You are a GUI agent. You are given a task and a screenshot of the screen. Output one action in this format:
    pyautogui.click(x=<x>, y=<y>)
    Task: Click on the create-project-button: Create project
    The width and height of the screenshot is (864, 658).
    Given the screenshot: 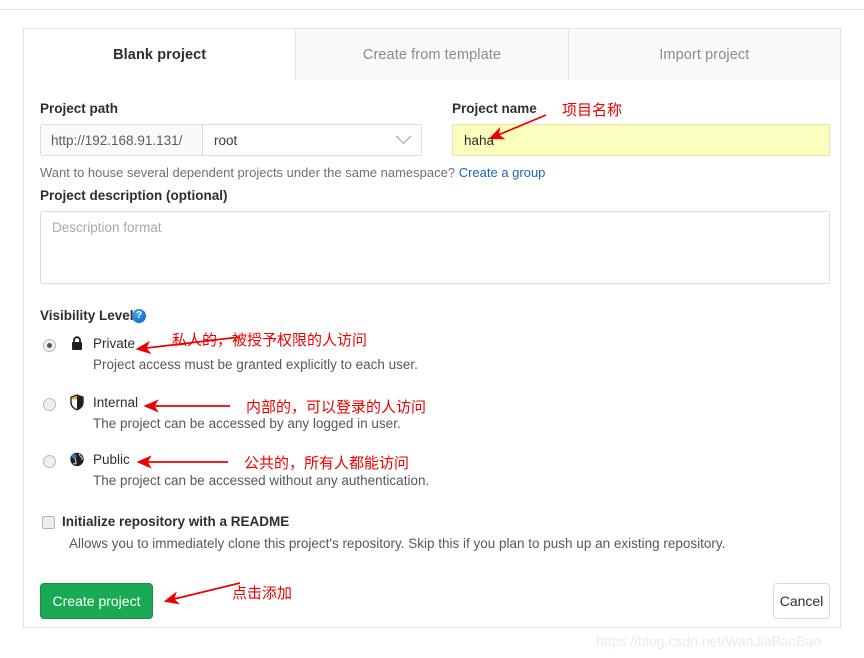 What is the action you would take?
    pyautogui.click(x=96, y=601)
    